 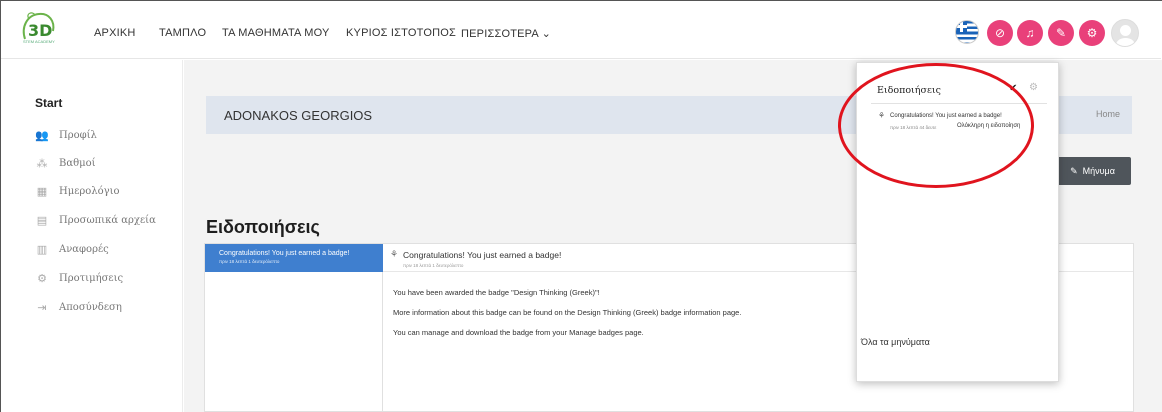 I want to click on sidebar-item-label: Αποσύνδεση, so click(x=90, y=307).